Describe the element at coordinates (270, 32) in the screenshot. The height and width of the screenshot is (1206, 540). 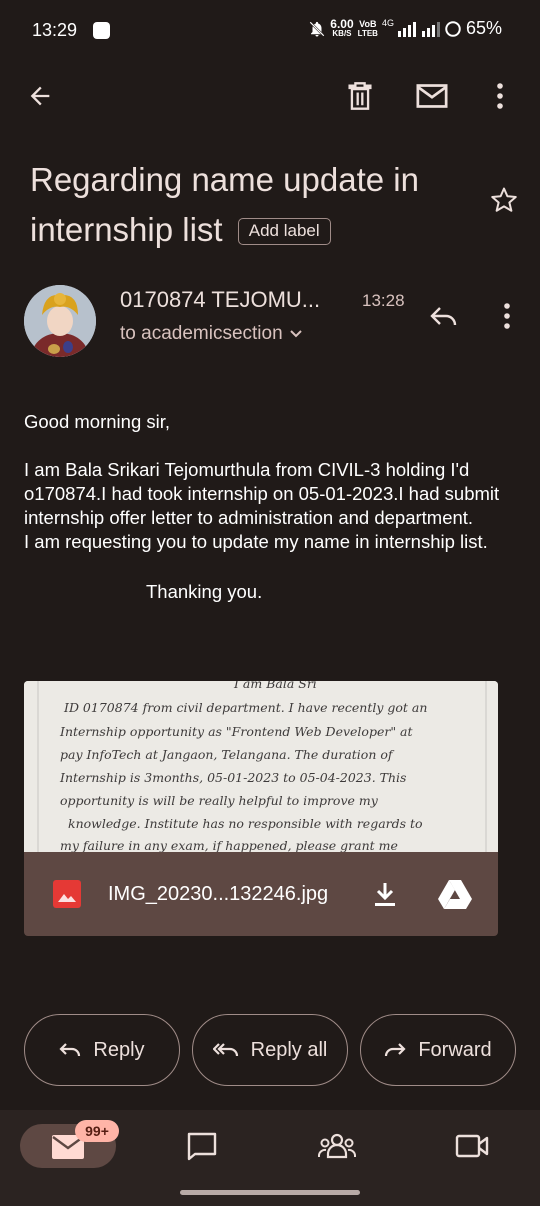
I see `status-bar: 13:29 6.00 KB/S VoB LTEB 4G 65%` at that location.